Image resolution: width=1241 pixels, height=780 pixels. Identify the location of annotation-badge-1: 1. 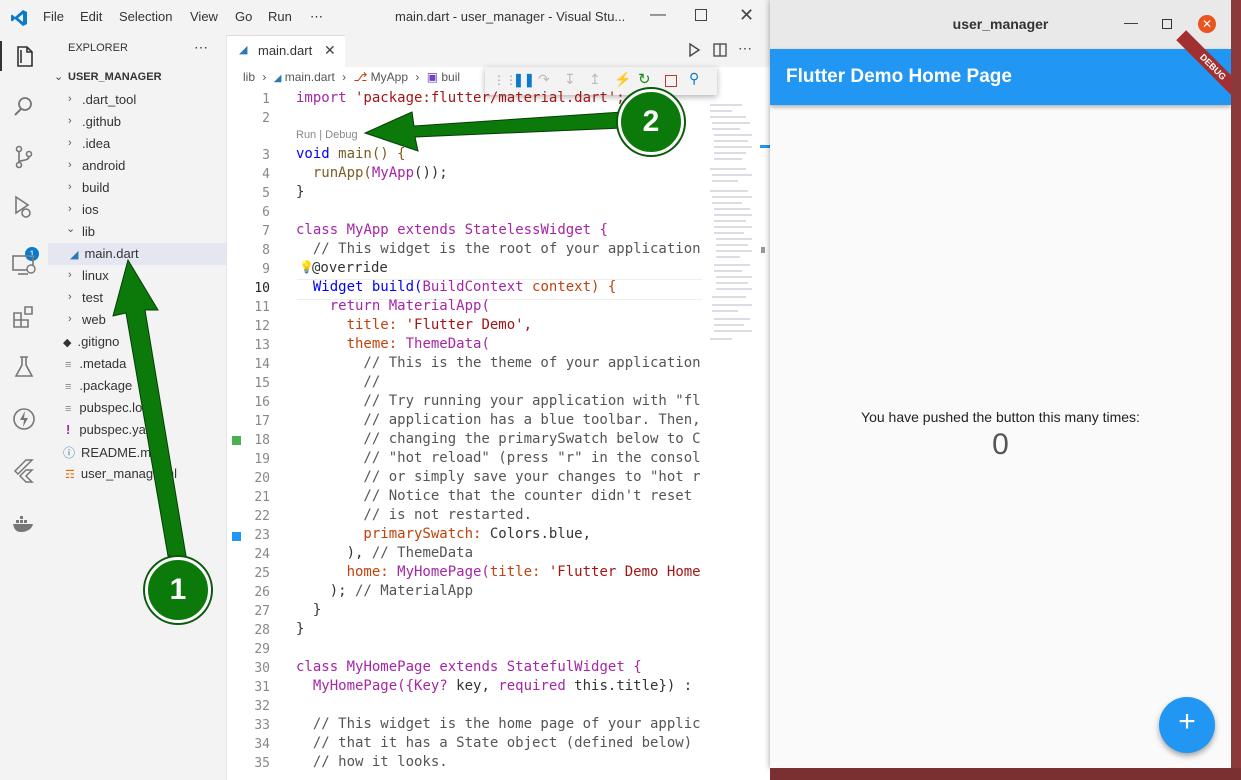
(178, 590).